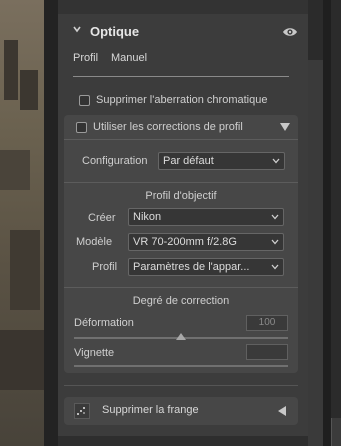 The width and height of the screenshot is (341, 446). I want to click on maker-select: Nikon, so click(206, 217).